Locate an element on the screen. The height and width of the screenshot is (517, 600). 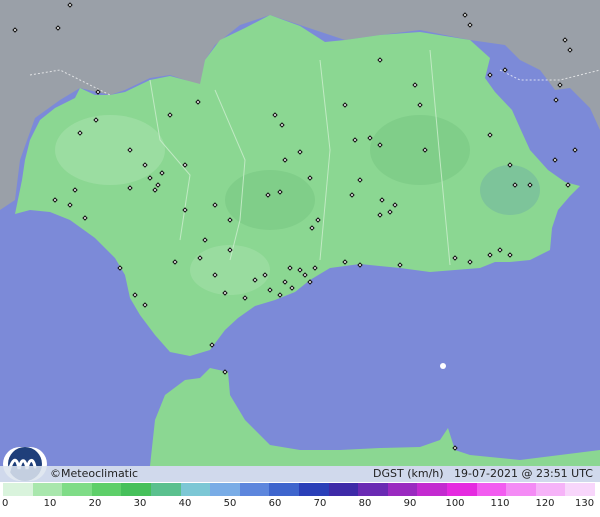
variable-label: DGST (km/h) is located at coordinates (408, 473).